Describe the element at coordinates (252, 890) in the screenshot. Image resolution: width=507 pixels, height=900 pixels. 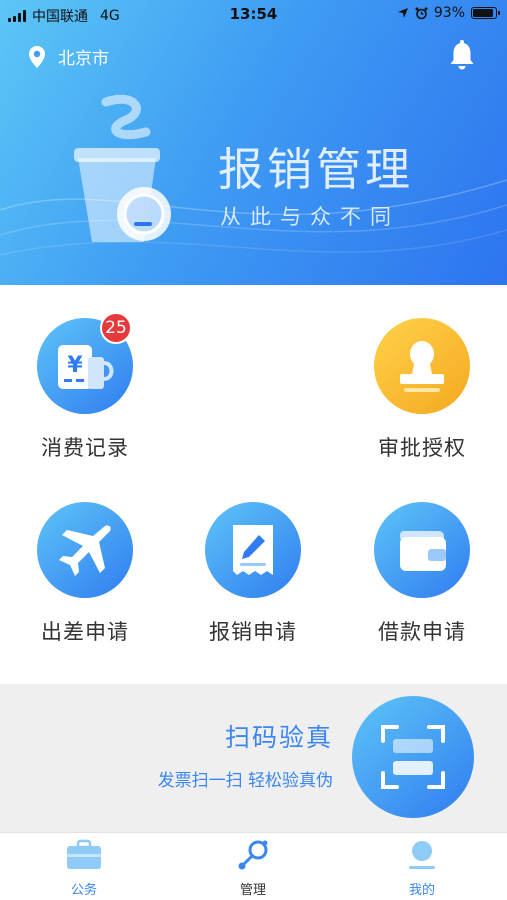
I see `tab-label: 管理` at that location.